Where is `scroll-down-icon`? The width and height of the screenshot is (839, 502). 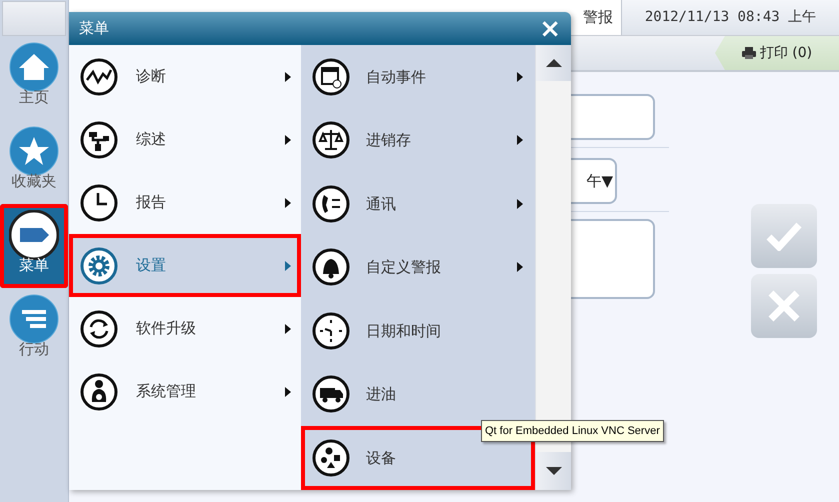 scroll-down-icon is located at coordinates (554, 471).